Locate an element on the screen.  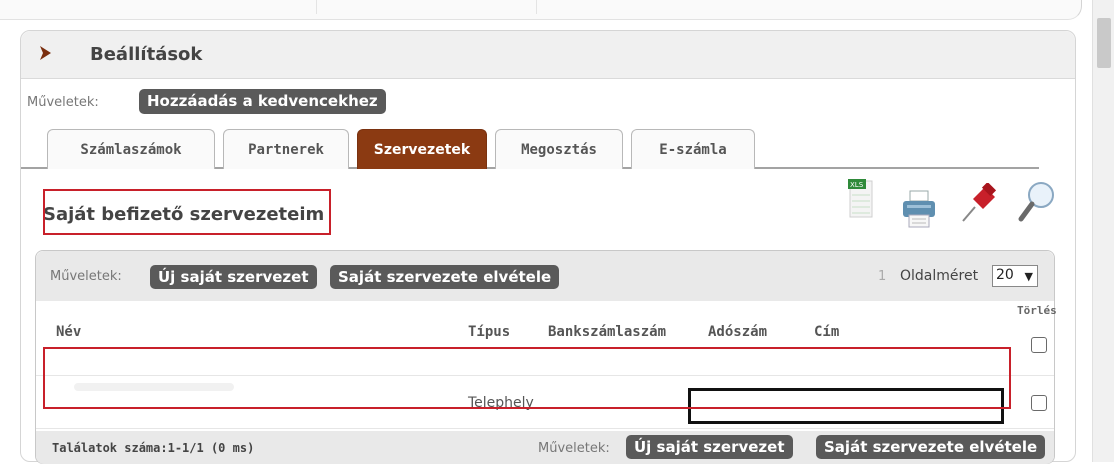
column-header-name: Név is located at coordinates (68, 332).